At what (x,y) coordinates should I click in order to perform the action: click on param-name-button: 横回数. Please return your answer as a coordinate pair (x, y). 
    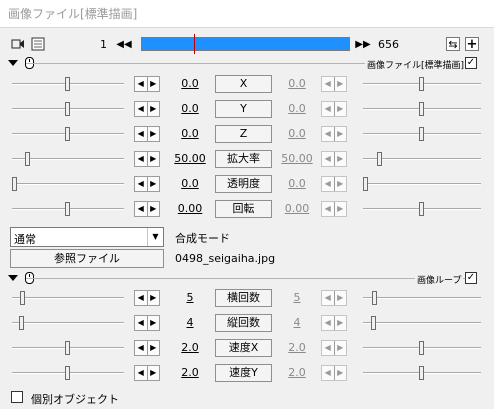
    Looking at the image, I should click on (243, 298).